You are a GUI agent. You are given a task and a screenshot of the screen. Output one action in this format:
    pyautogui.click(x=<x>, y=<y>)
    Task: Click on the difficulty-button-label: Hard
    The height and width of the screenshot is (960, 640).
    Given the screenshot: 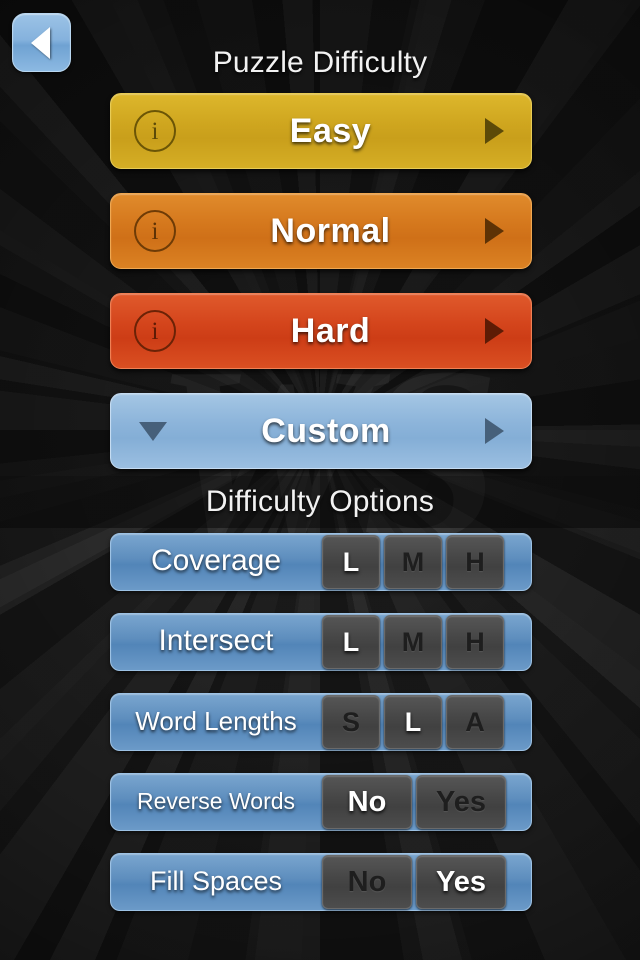 What is the action you would take?
    pyautogui.click(x=330, y=330)
    